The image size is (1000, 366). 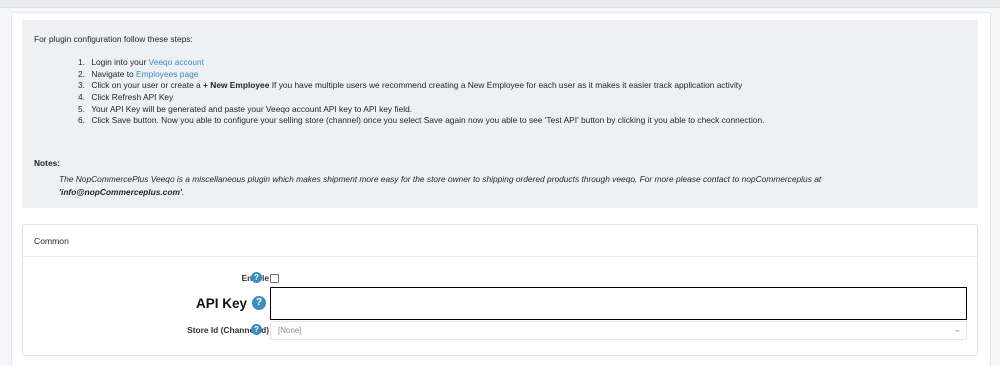 What do you see at coordinates (236, 85) in the screenshot?
I see `new-employee-text: + New Employee` at bounding box center [236, 85].